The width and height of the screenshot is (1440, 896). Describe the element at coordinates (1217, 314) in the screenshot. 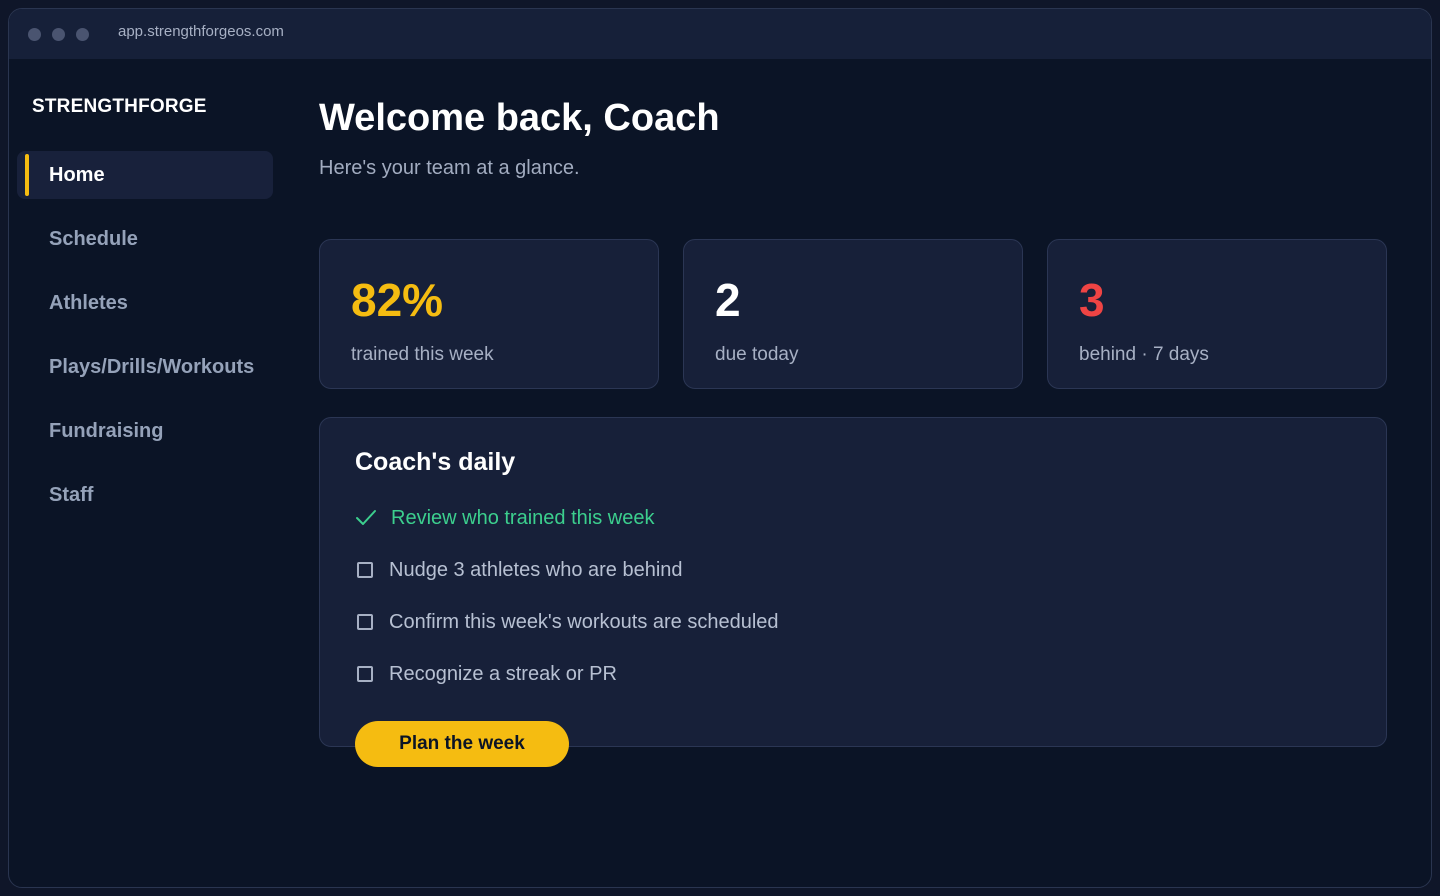

I see `stat-card-behind: 3 behind · 7 days` at that location.